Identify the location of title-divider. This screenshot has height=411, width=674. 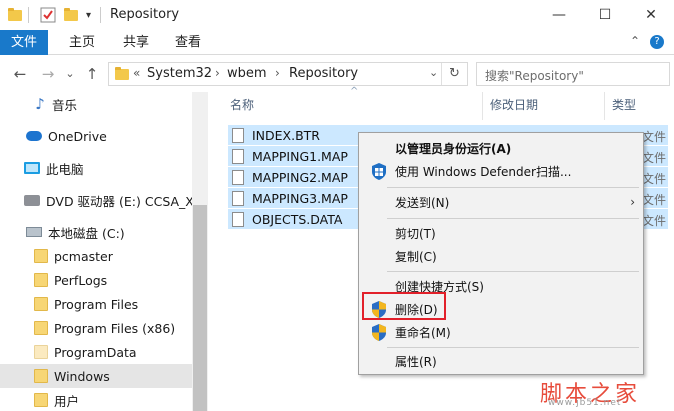
(100, 15).